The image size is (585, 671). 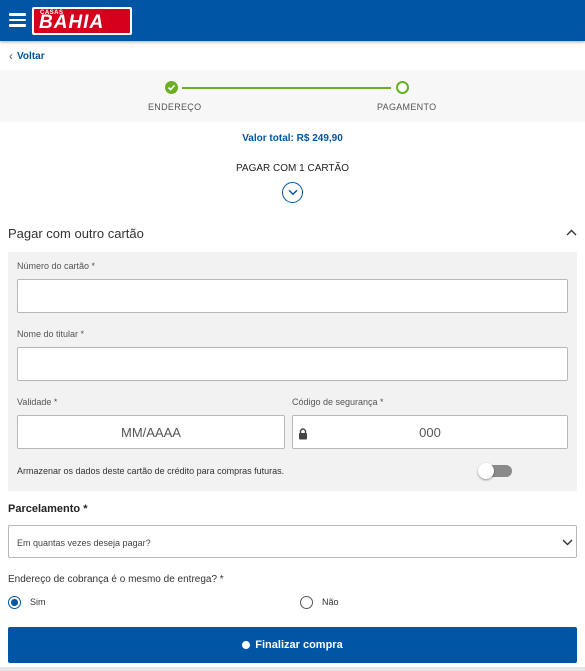 I want to click on order-total: Valor total: R$ 249,90, so click(x=292, y=138).